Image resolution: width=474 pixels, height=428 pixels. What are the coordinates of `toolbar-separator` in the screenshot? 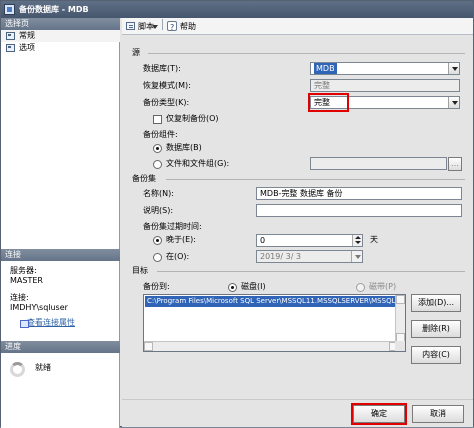 It's located at (162, 24).